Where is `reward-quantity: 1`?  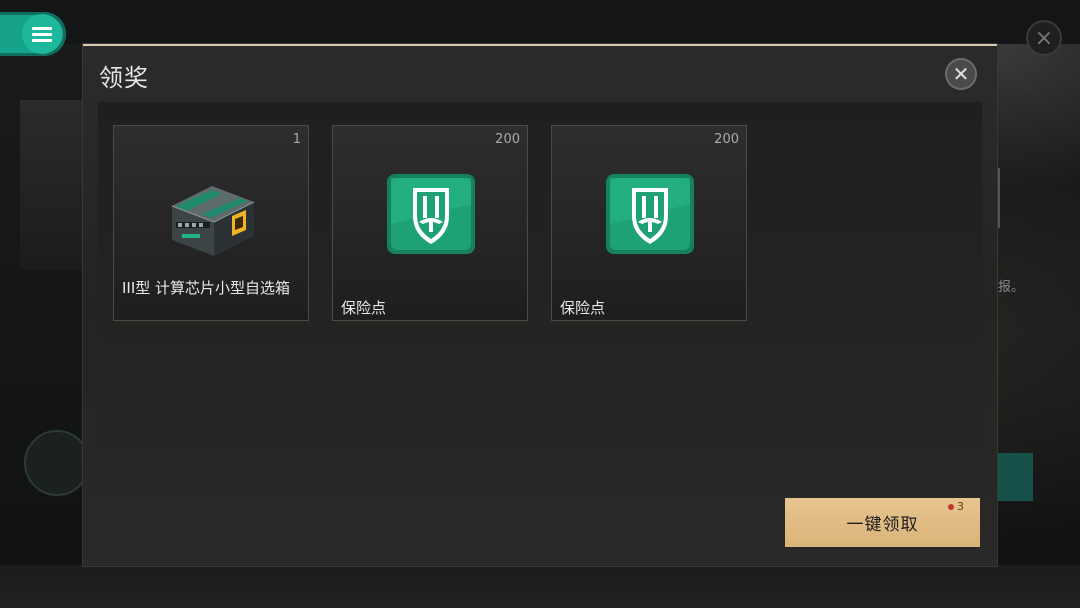
reward-quantity: 1 is located at coordinates (296, 139).